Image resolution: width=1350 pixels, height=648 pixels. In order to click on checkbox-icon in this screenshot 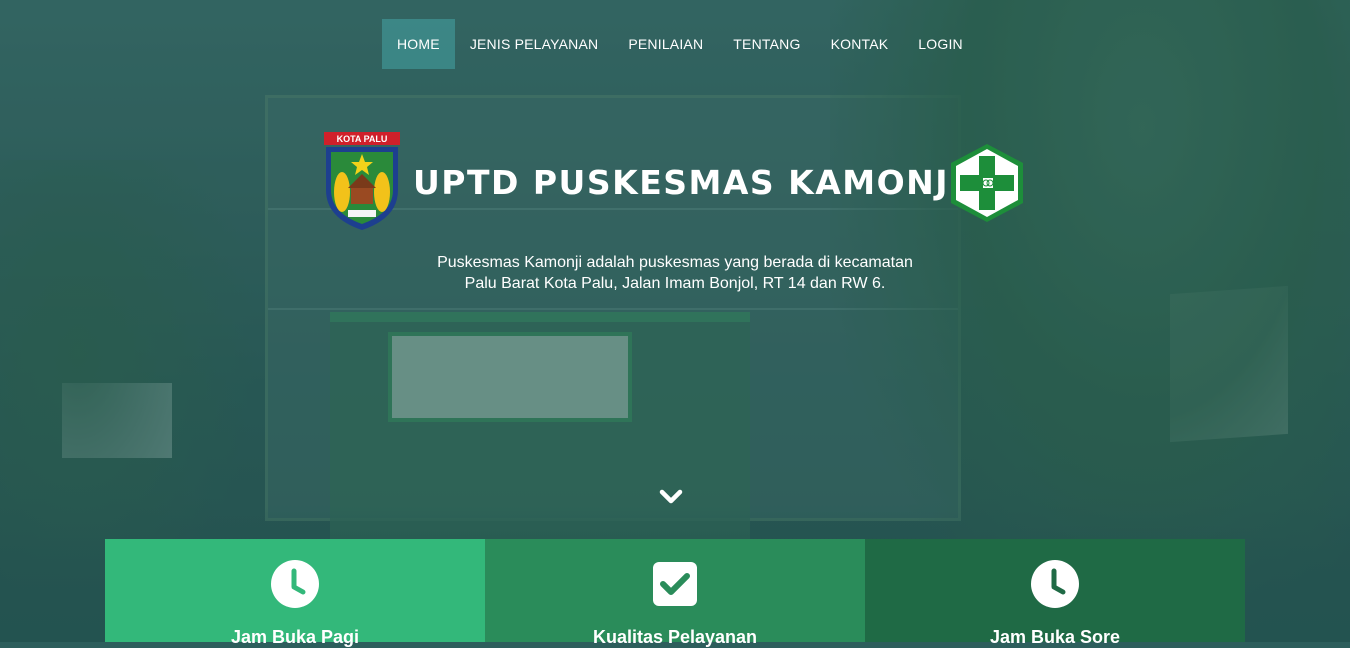, I will do `click(675, 584)`.